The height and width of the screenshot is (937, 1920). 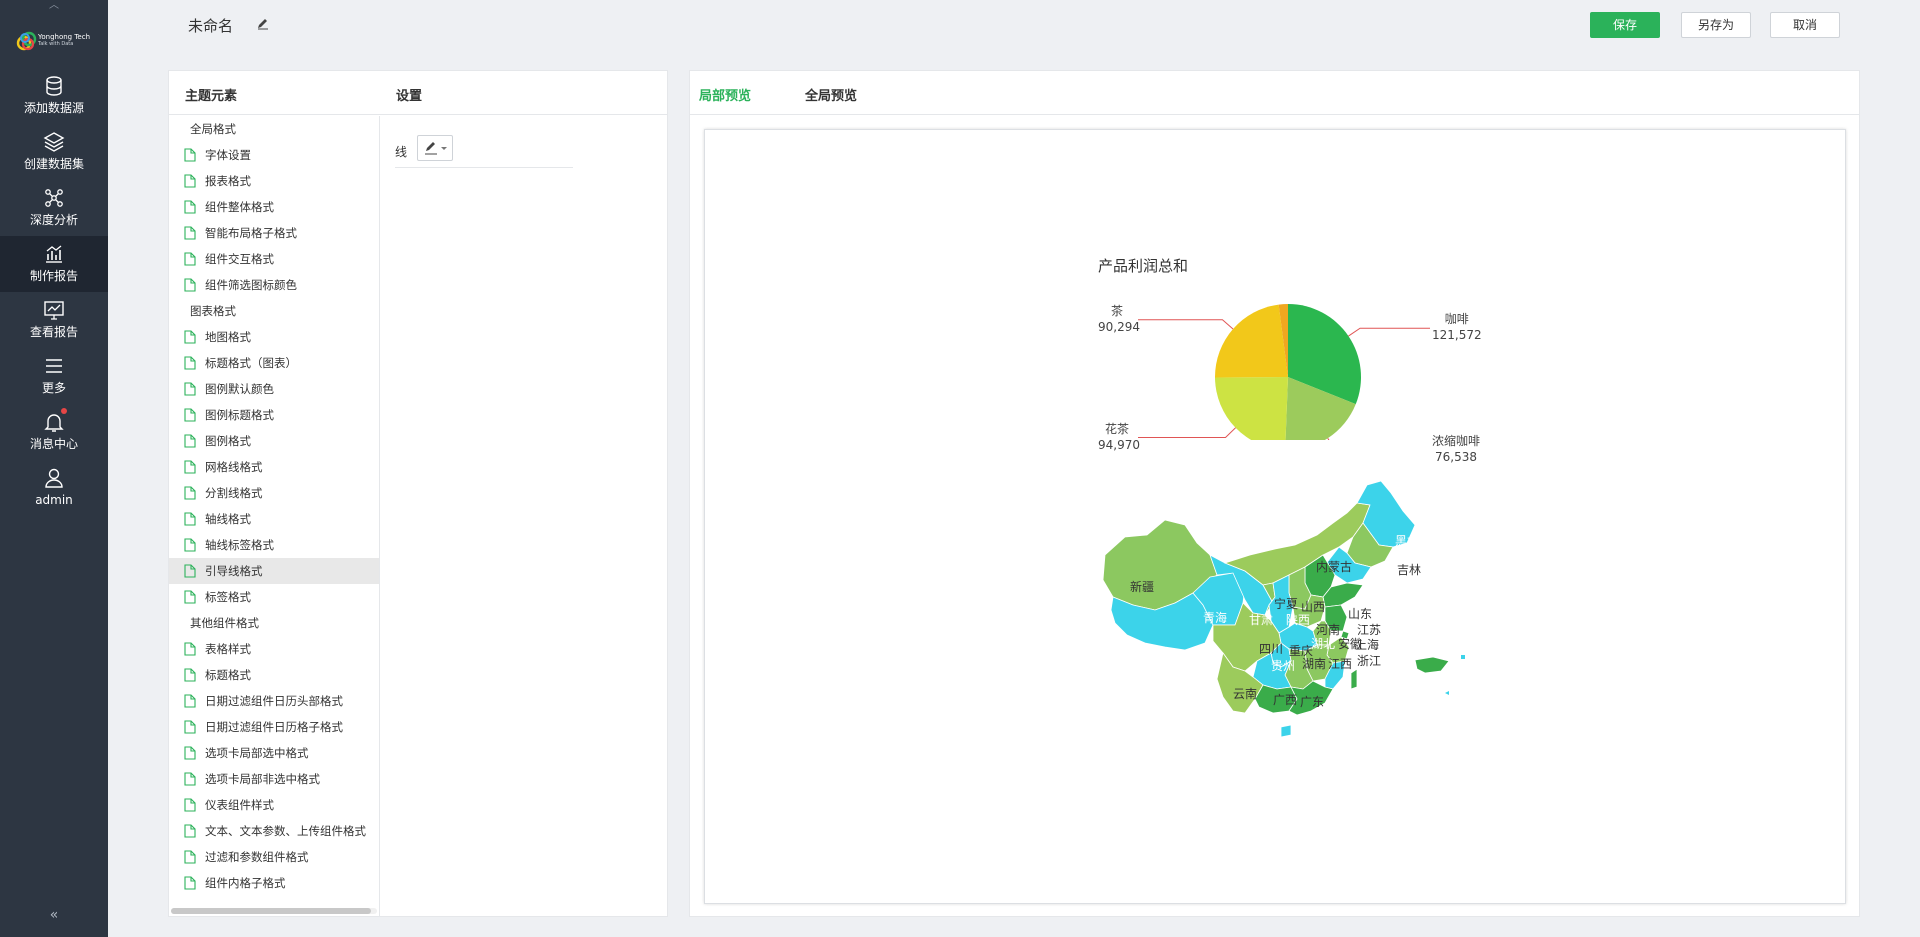 I want to click on tree-item-label: 图例格式, so click(x=228, y=441).